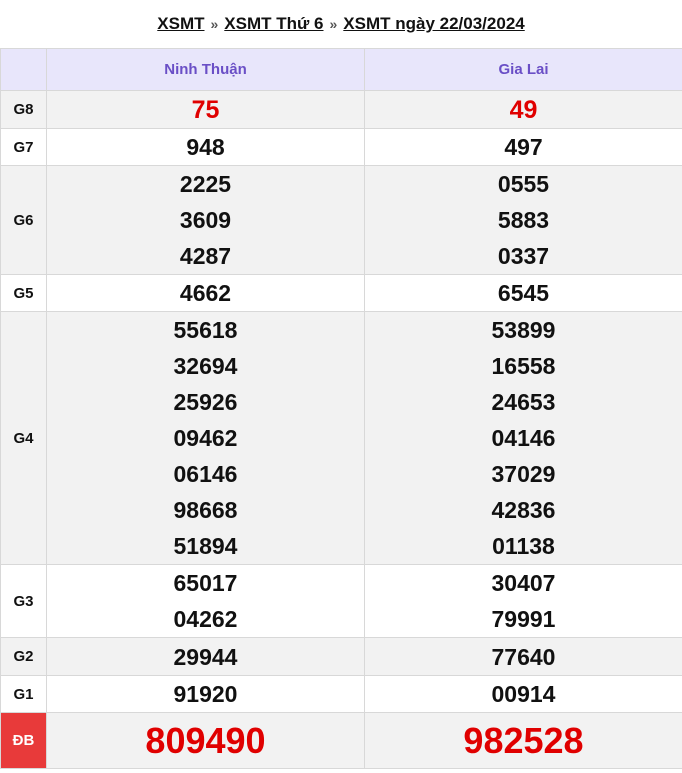  I want to click on result-number-special: 982528, so click(523, 740).